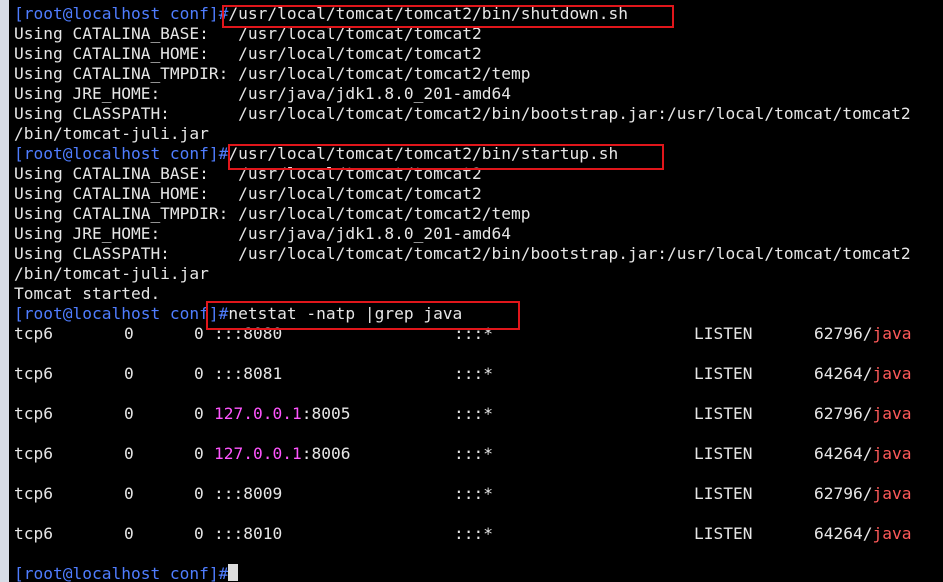 The height and width of the screenshot is (582, 943). What do you see at coordinates (126, 213) in the screenshot?
I see `env-label: Using CATALINA_TMPDIR:` at bounding box center [126, 213].